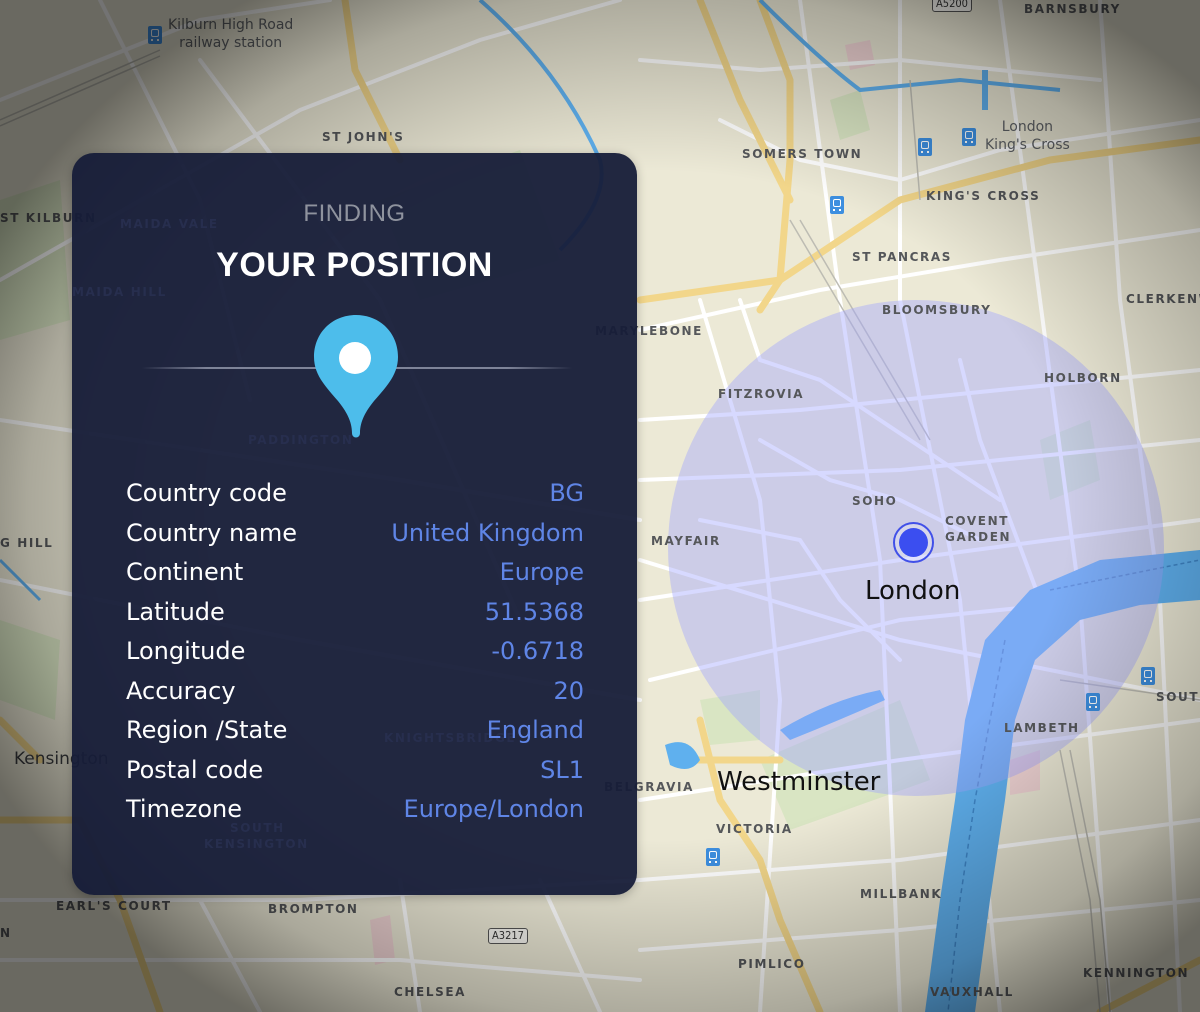 The image size is (1200, 1012). Describe the element at coordinates (355, 697) in the screenshot. I see `info-row-accuracy: Accuracy 20` at that location.